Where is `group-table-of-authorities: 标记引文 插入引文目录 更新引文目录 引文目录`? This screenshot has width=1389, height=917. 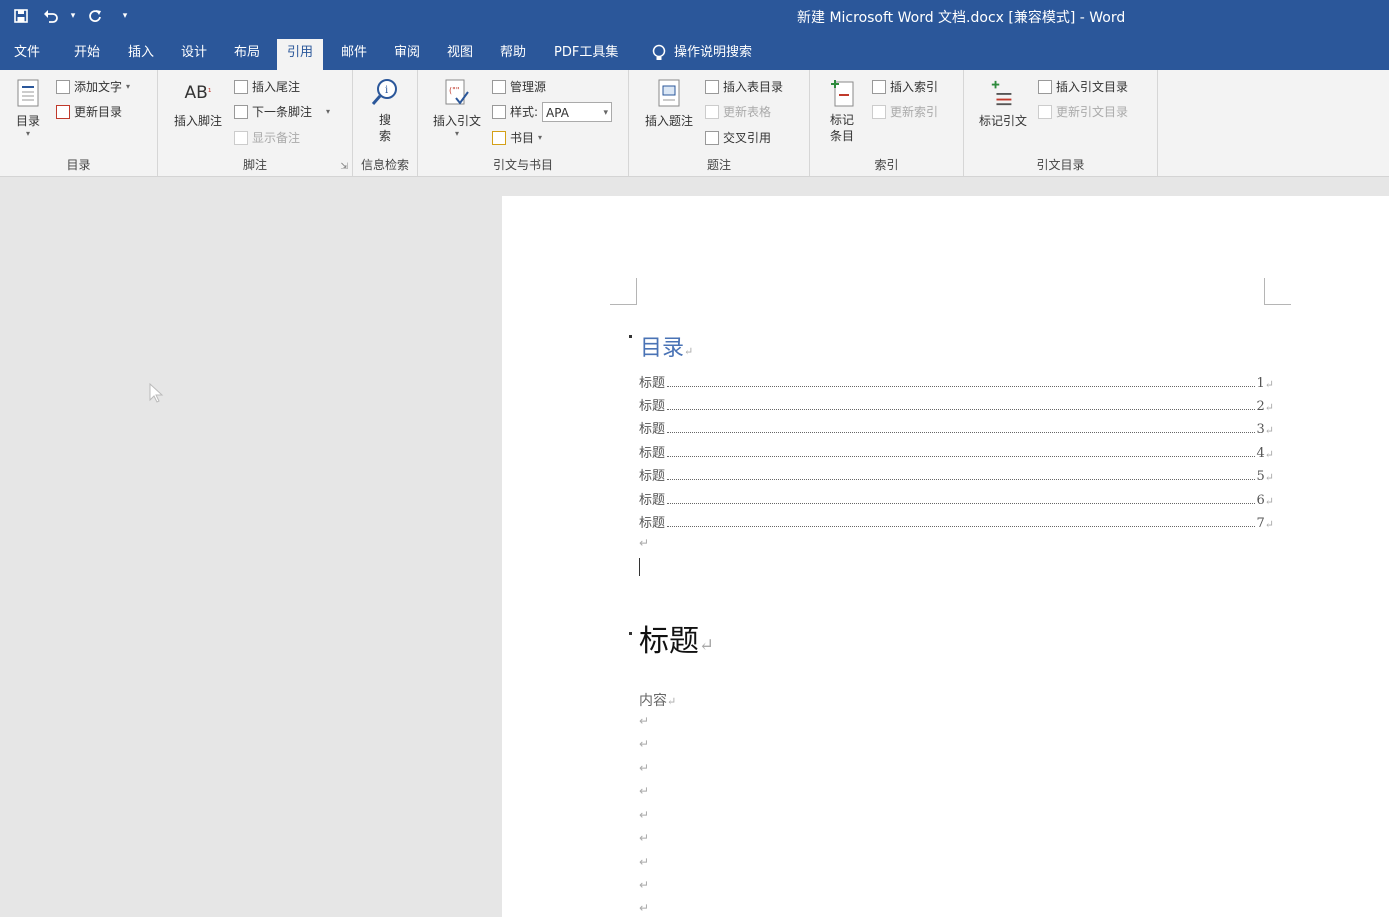
group-table-of-authorities: 标记引文 插入引文目录 更新引文目录 引文目录 is located at coordinates (1061, 123).